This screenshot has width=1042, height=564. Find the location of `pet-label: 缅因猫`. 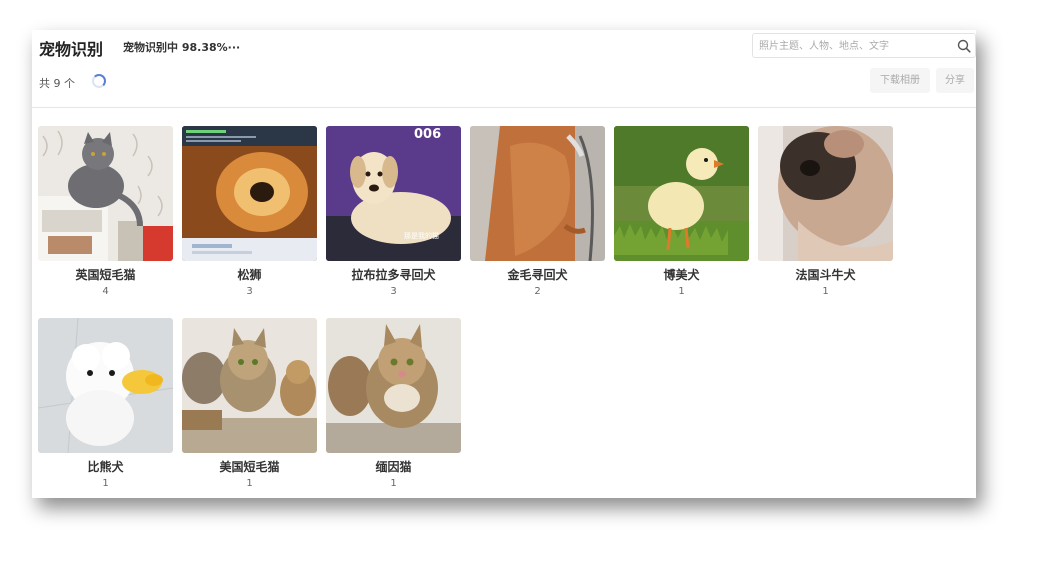

pet-label: 缅因猫 is located at coordinates (393, 467).